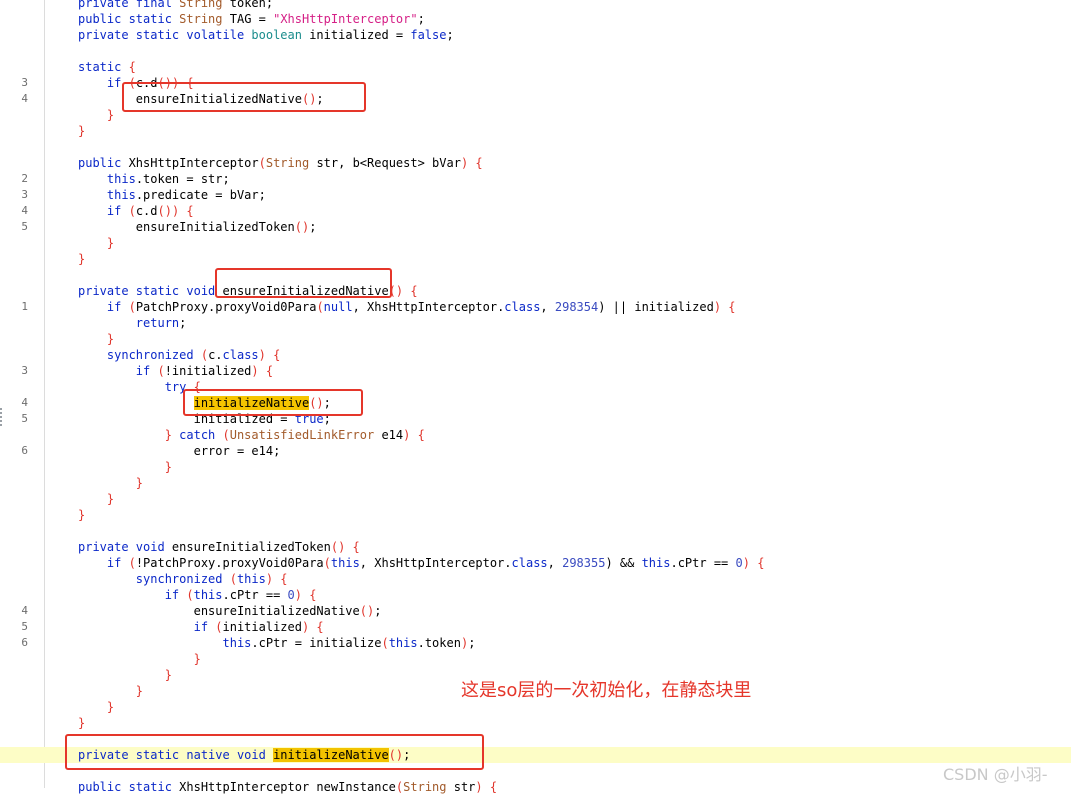 This screenshot has width=1071, height=795. What do you see at coordinates (535, 371) in the screenshot?
I see `code-line: 3 if (!initialized) {` at bounding box center [535, 371].